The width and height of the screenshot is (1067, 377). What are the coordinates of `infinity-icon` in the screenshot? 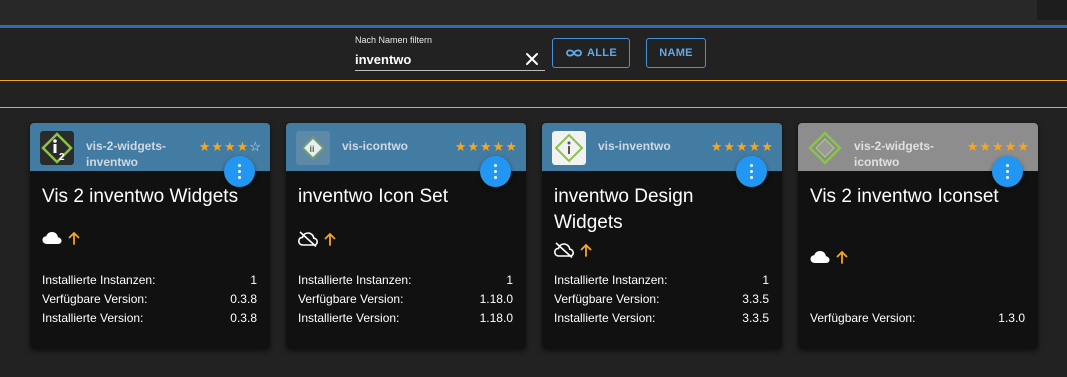 It's located at (574, 53).